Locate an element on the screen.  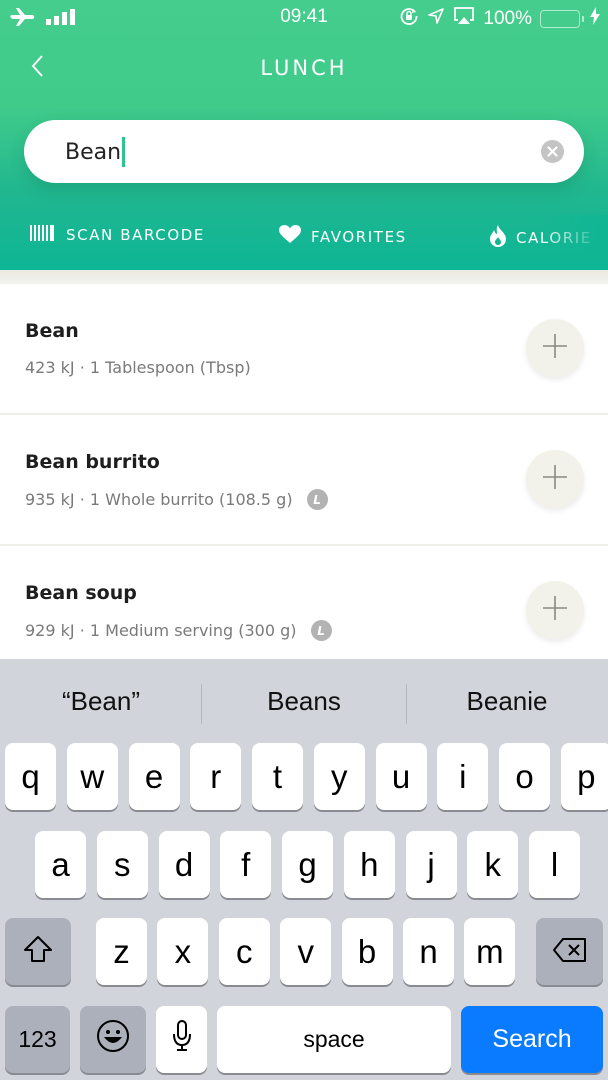
key-p: p is located at coordinates (584, 776).